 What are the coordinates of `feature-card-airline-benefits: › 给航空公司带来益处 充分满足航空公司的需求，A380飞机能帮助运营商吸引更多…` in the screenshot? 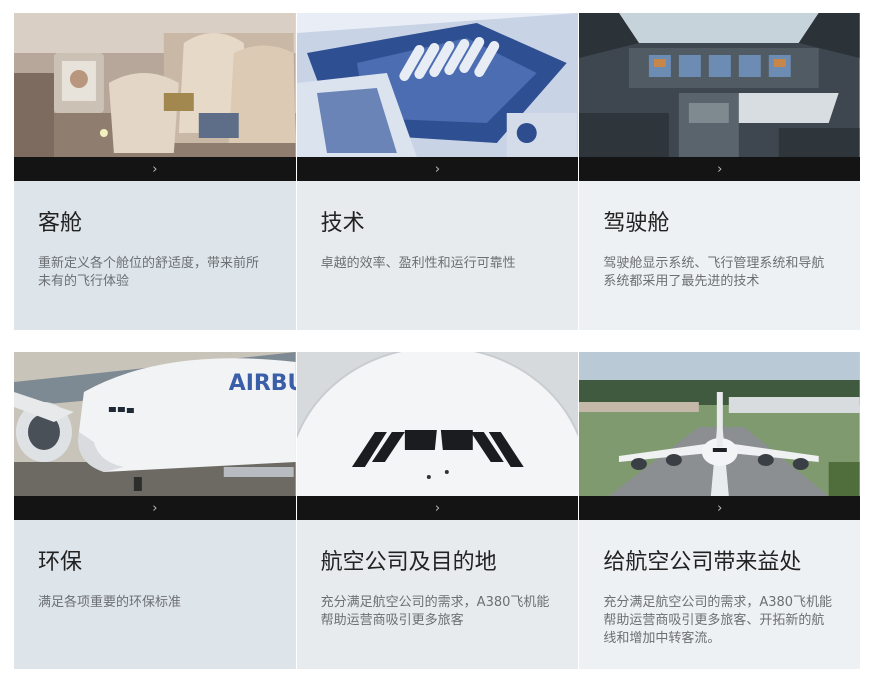 It's located at (720, 510).